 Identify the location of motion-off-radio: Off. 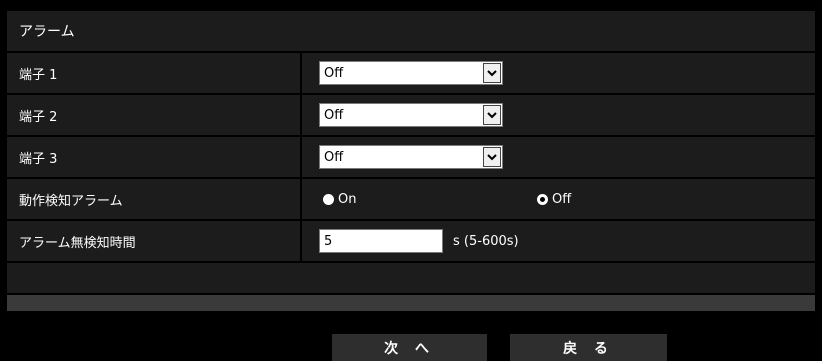
(554, 199).